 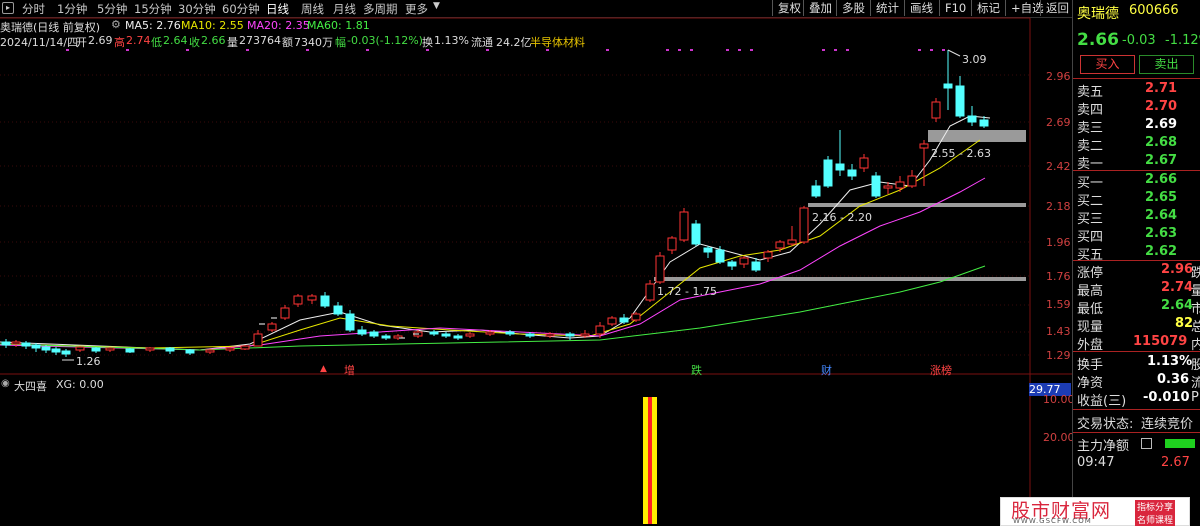 I want to click on event-label: 涨榜, so click(x=941, y=370).